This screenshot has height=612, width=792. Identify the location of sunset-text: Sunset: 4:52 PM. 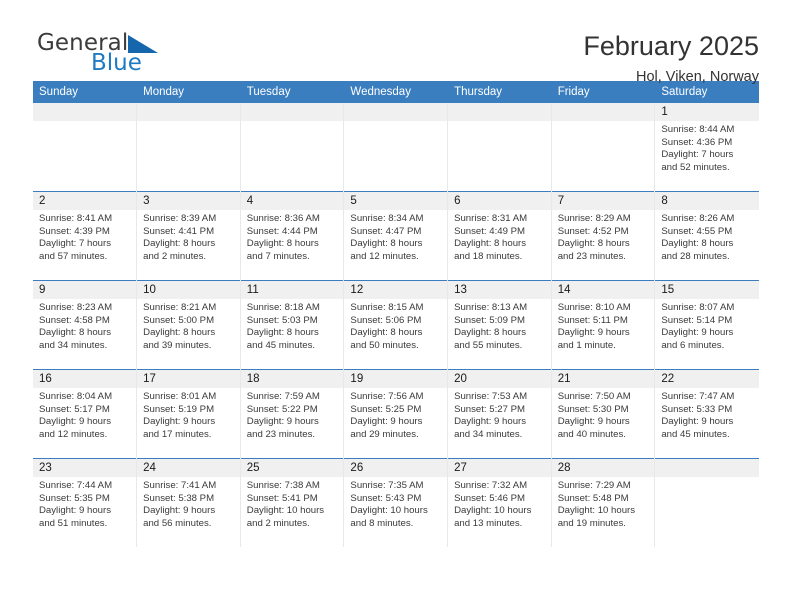
(593, 231).